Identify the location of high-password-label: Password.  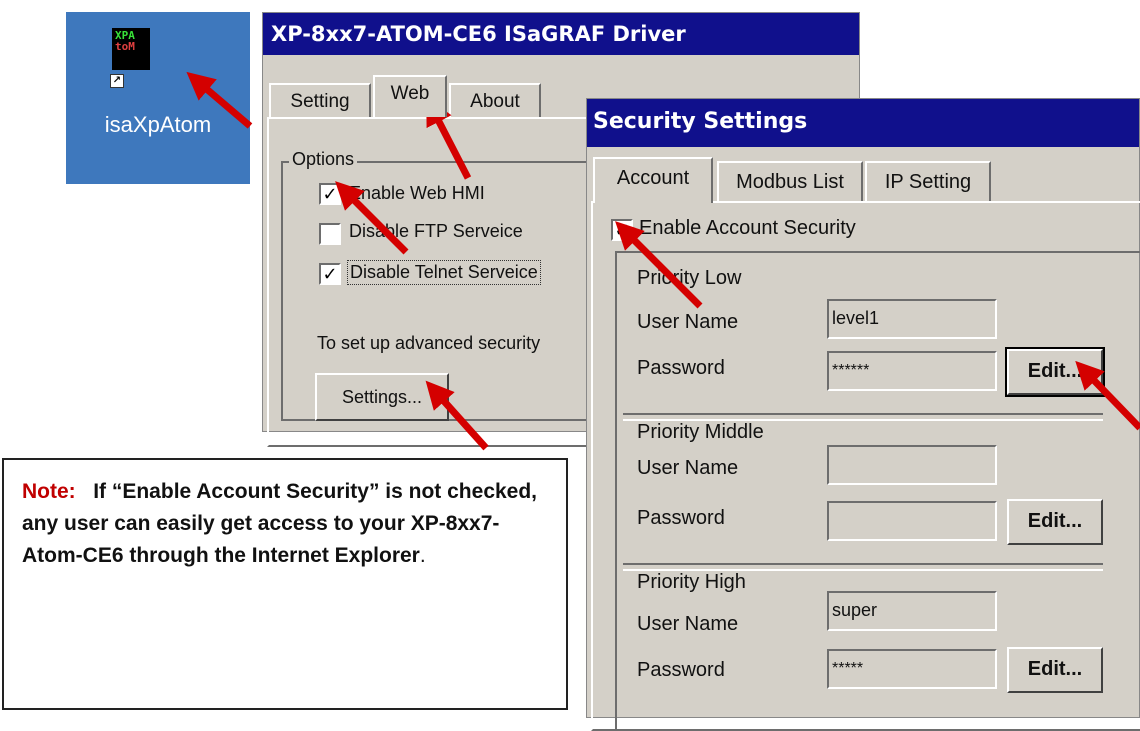
(681, 670).